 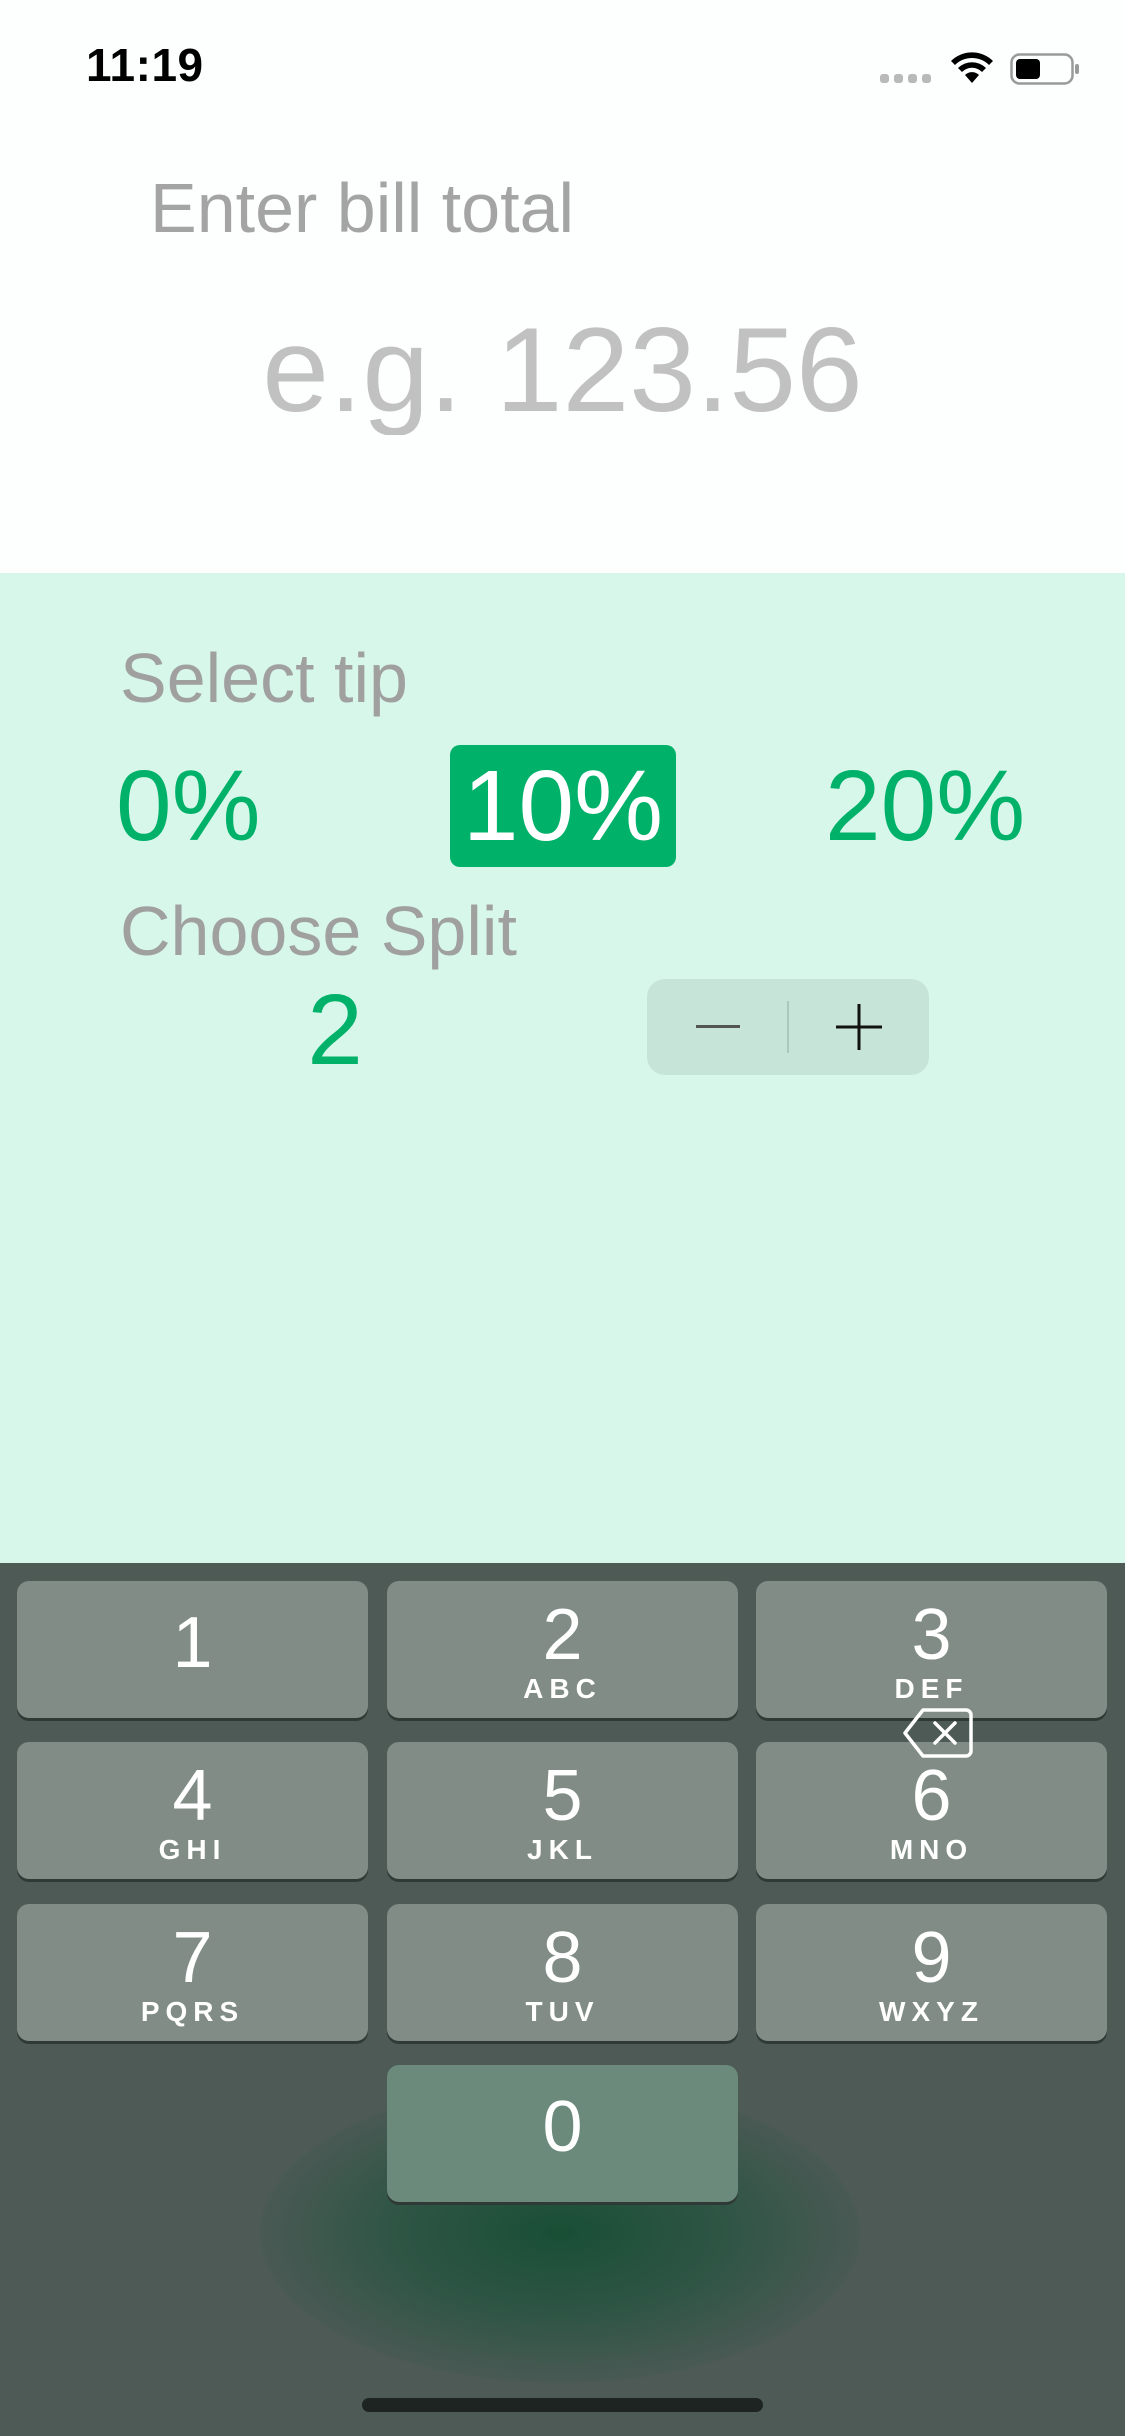 I want to click on cellular-signal-icon, so click(x=906, y=79).